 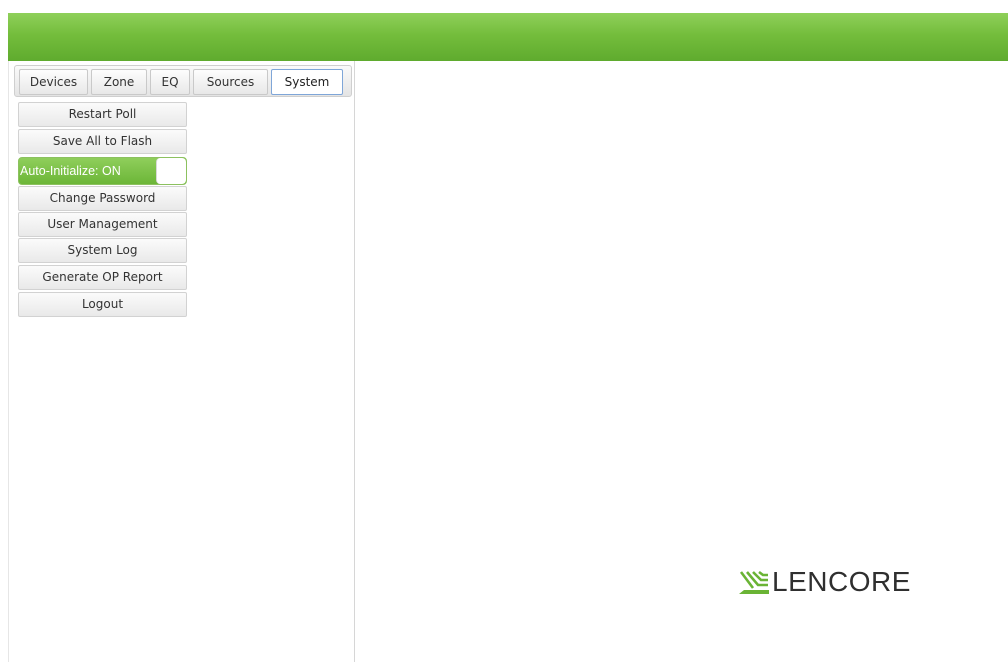 What do you see at coordinates (102, 304) in the screenshot?
I see `logout-button: Logout` at bounding box center [102, 304].